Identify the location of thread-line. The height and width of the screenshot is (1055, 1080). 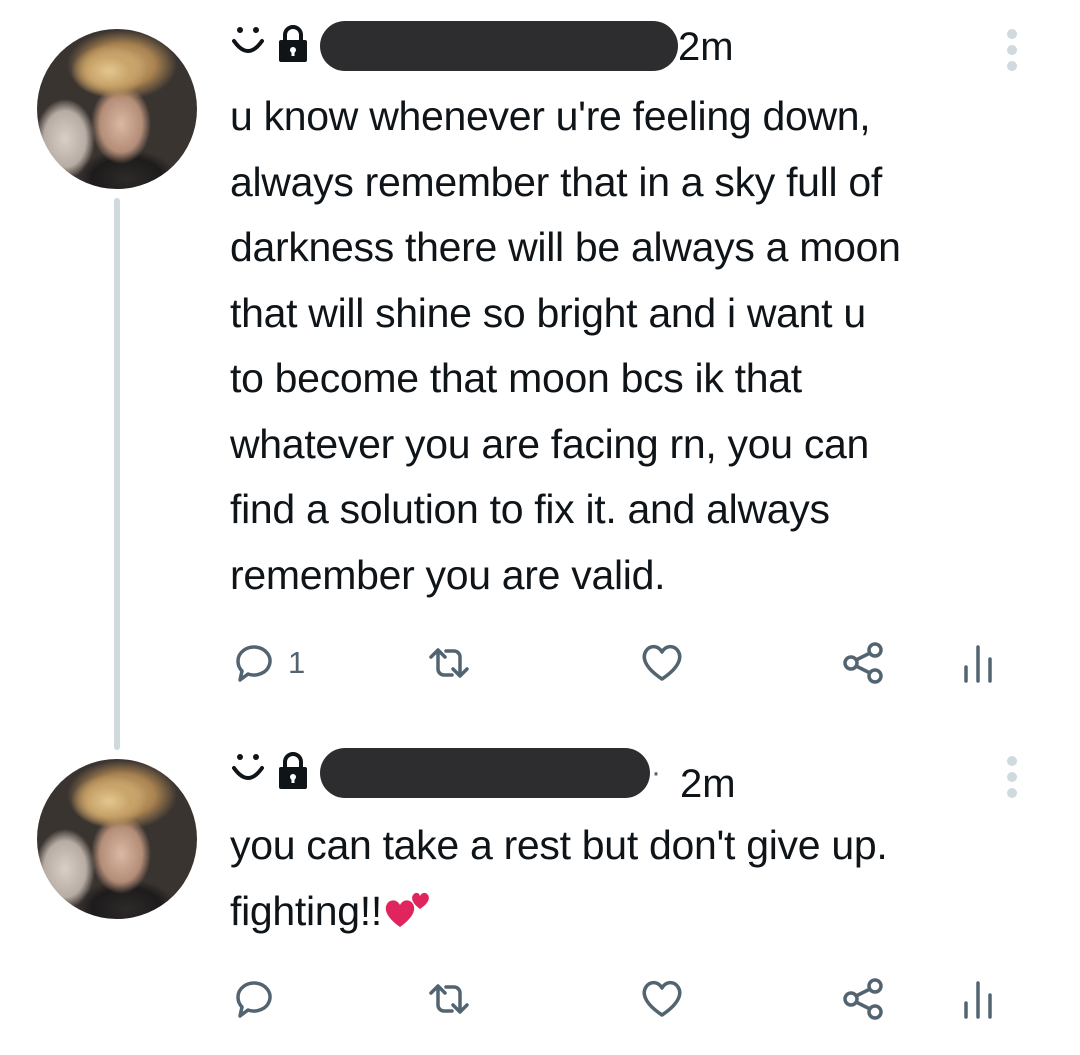
(117, 474).